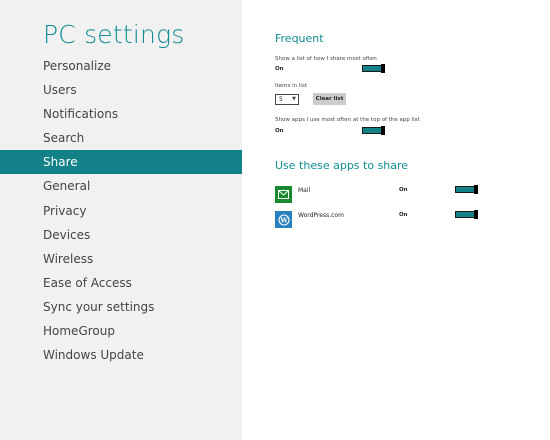 This screenshot has width=550, height=440. What do you see at coordinates (373, 130) in the screenshot?
I see `show-apps-toggle` at bounding box center [373, 130].